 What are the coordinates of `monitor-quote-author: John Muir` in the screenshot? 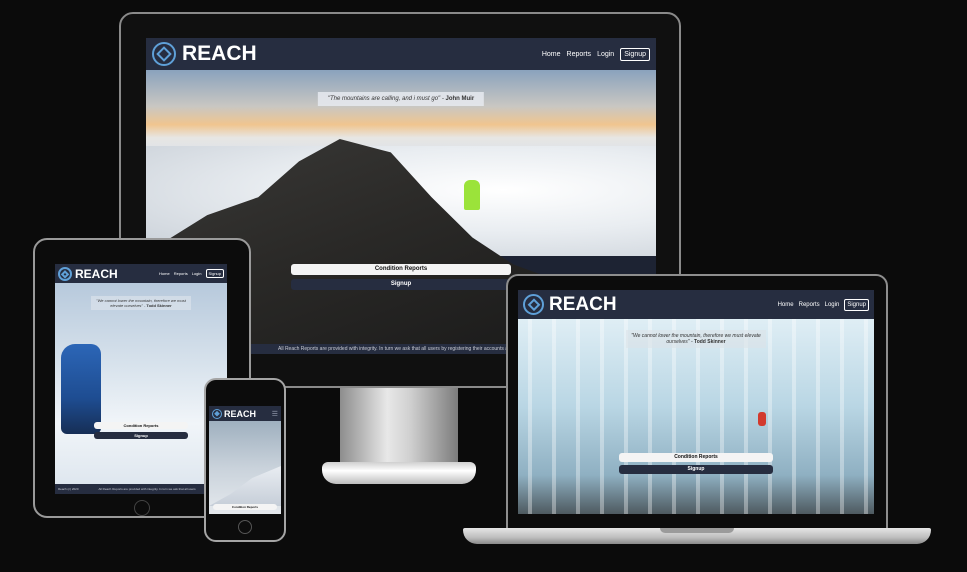 It's located at (460, 99).